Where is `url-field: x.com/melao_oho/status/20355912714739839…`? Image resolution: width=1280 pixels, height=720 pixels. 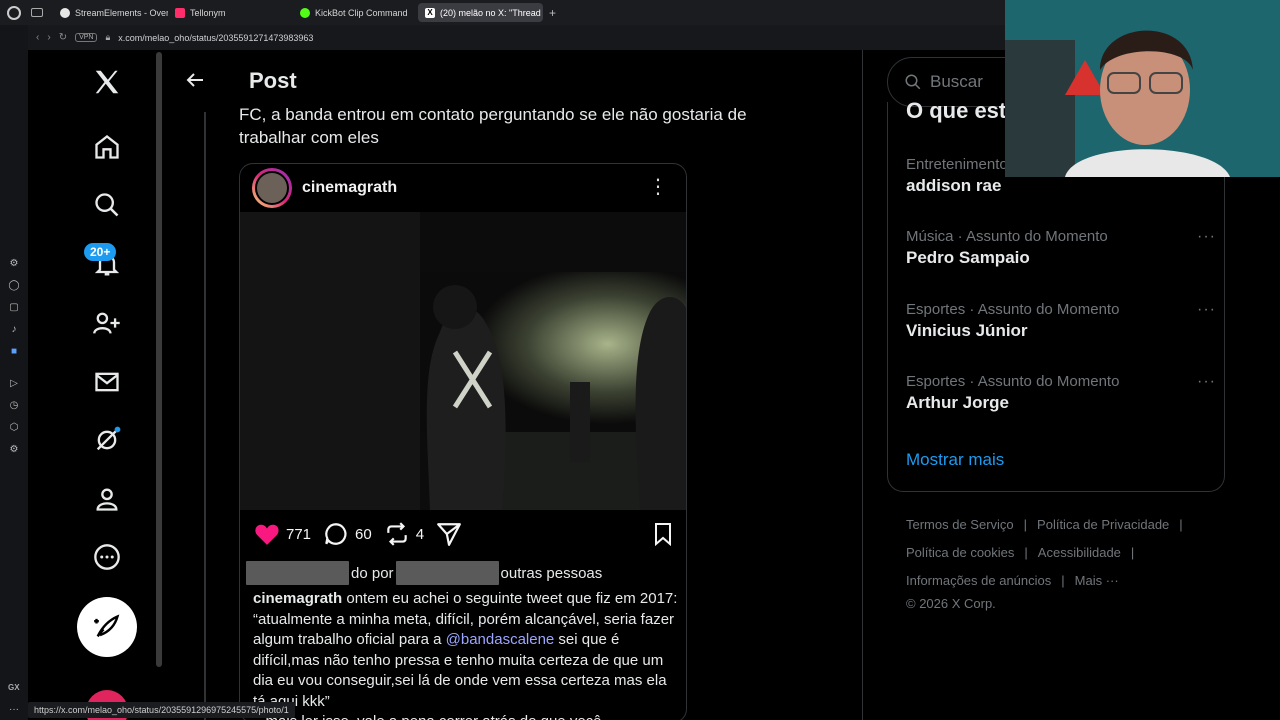 url-field: x.com/melao_oho/status/20355912714739839… is located at coordinates (215, 38).